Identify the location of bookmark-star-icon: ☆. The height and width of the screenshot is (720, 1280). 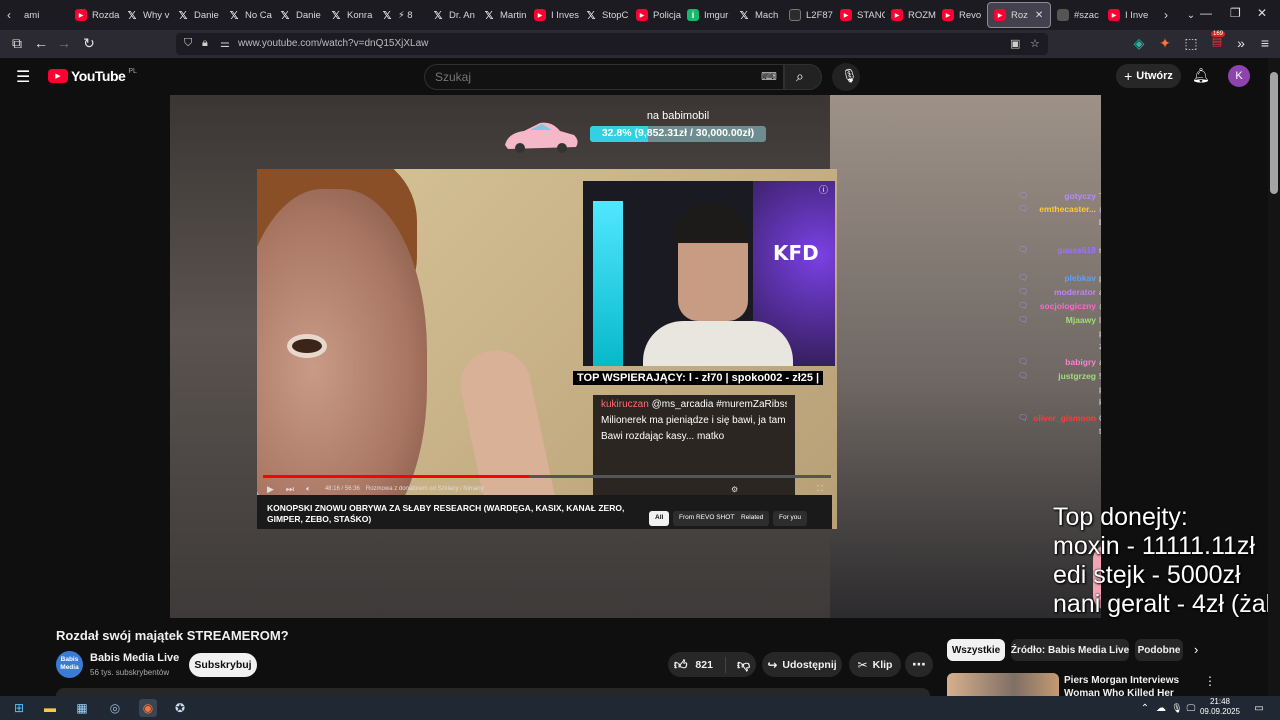
(1035, 43).